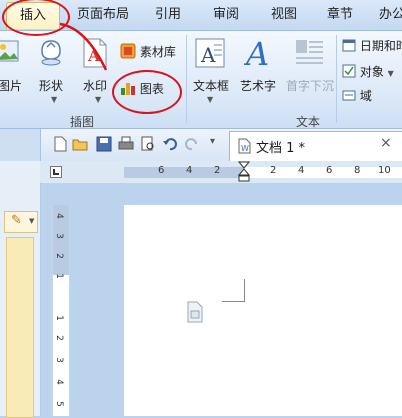 This screenshot has width=402, height=418. I want to click on vertical-ruler: 4 3 2 1 1 2 3 4 5, so click(61, 310).